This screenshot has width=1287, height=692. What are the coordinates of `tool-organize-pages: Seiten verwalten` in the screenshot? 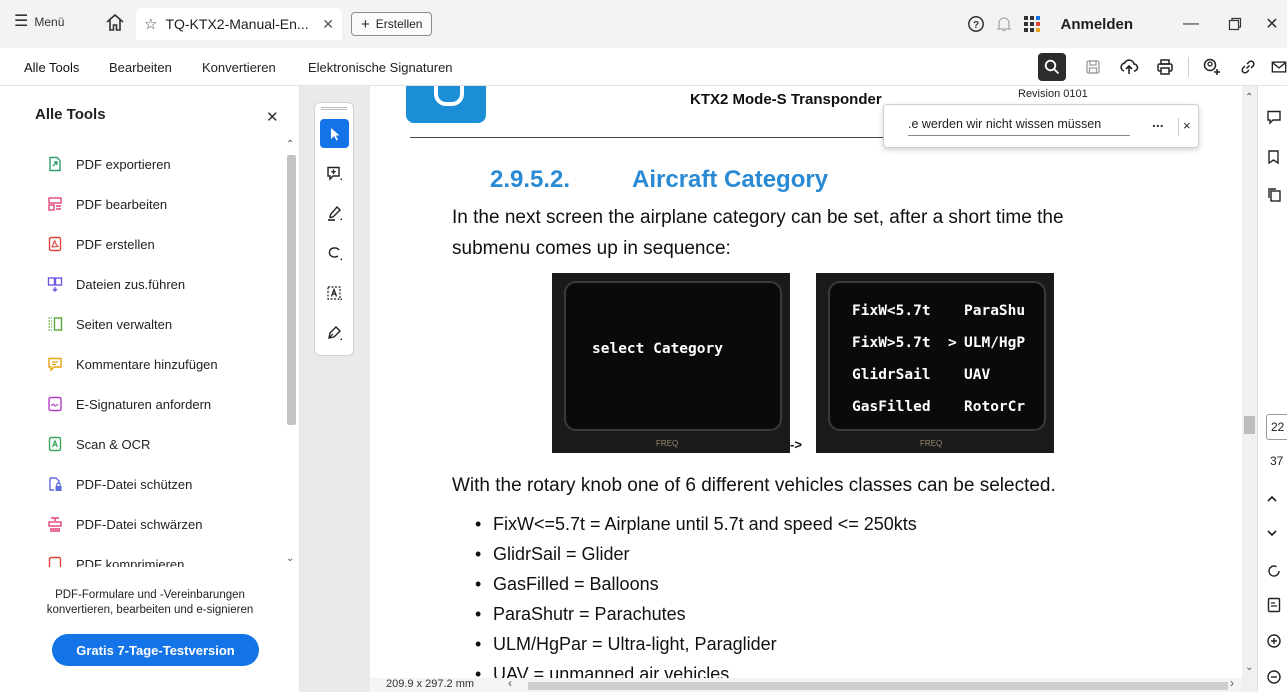 It's located at (109, 324).